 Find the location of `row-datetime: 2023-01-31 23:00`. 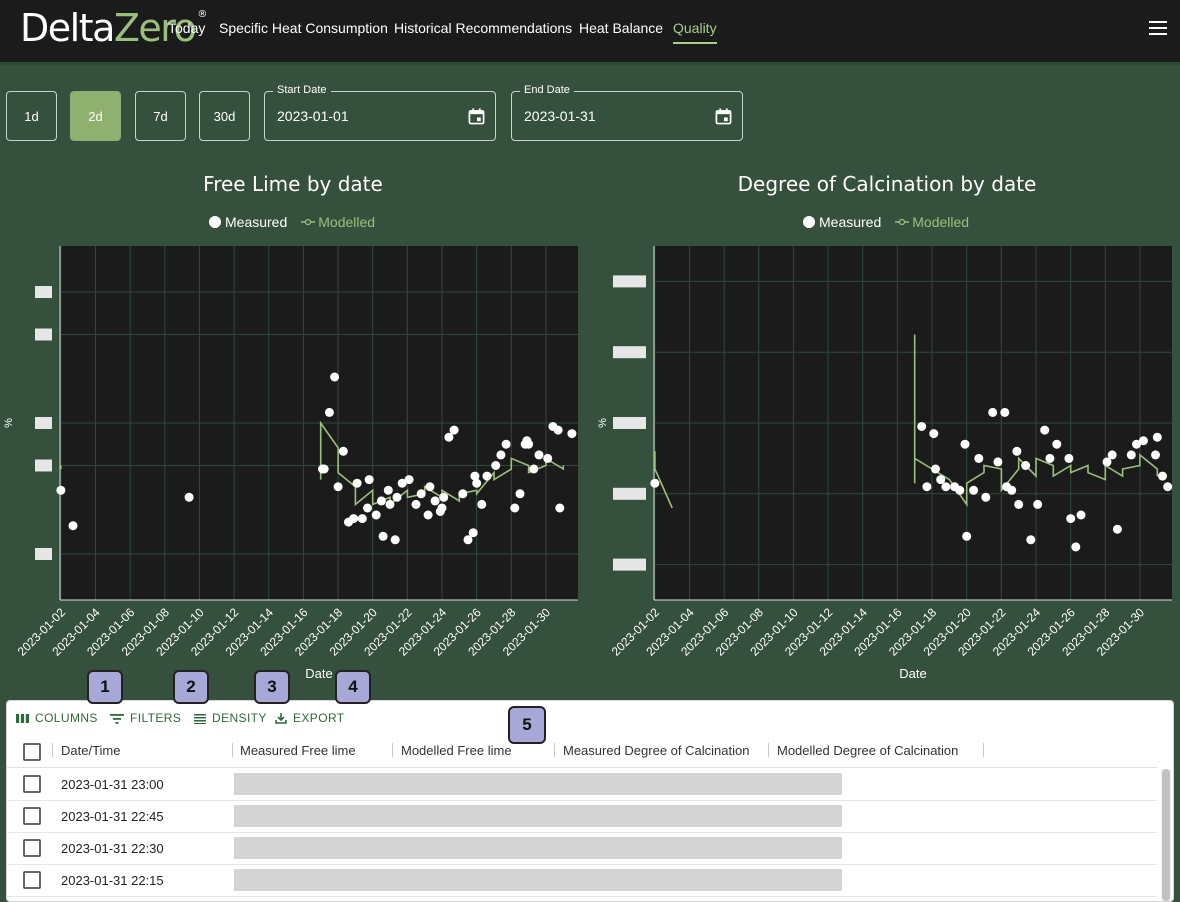

row-datetime: 2023-01-31 23:00 is located at coordinates (112, 784).